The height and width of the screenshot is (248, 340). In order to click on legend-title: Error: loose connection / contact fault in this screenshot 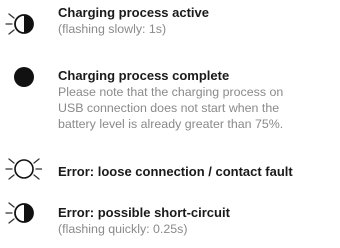, I will do `click(175, 171)`.